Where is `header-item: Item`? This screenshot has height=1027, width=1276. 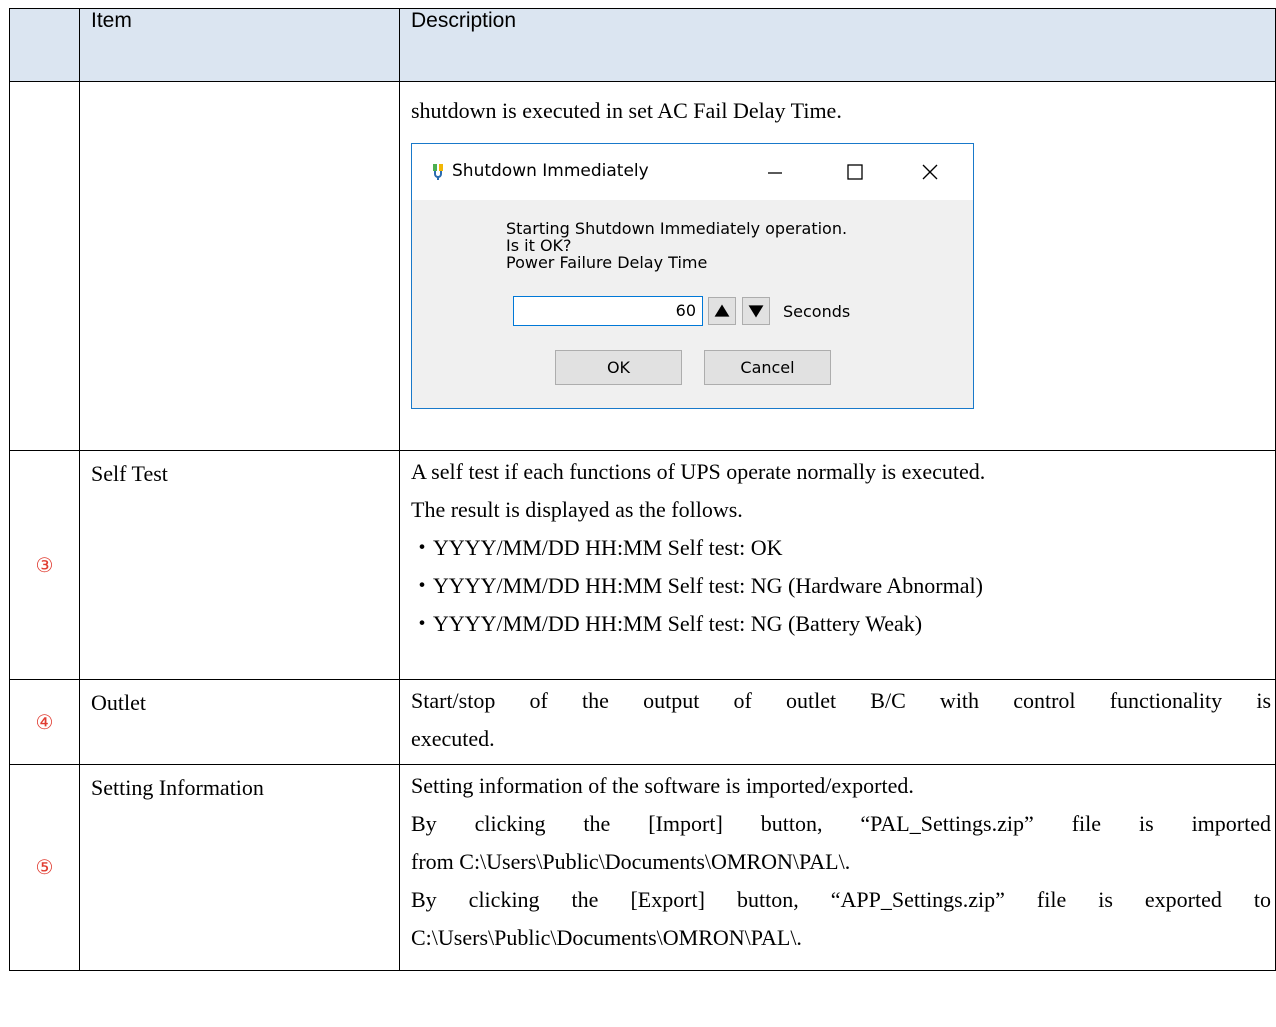 header-item: Item is located at coordinates (239, 45).